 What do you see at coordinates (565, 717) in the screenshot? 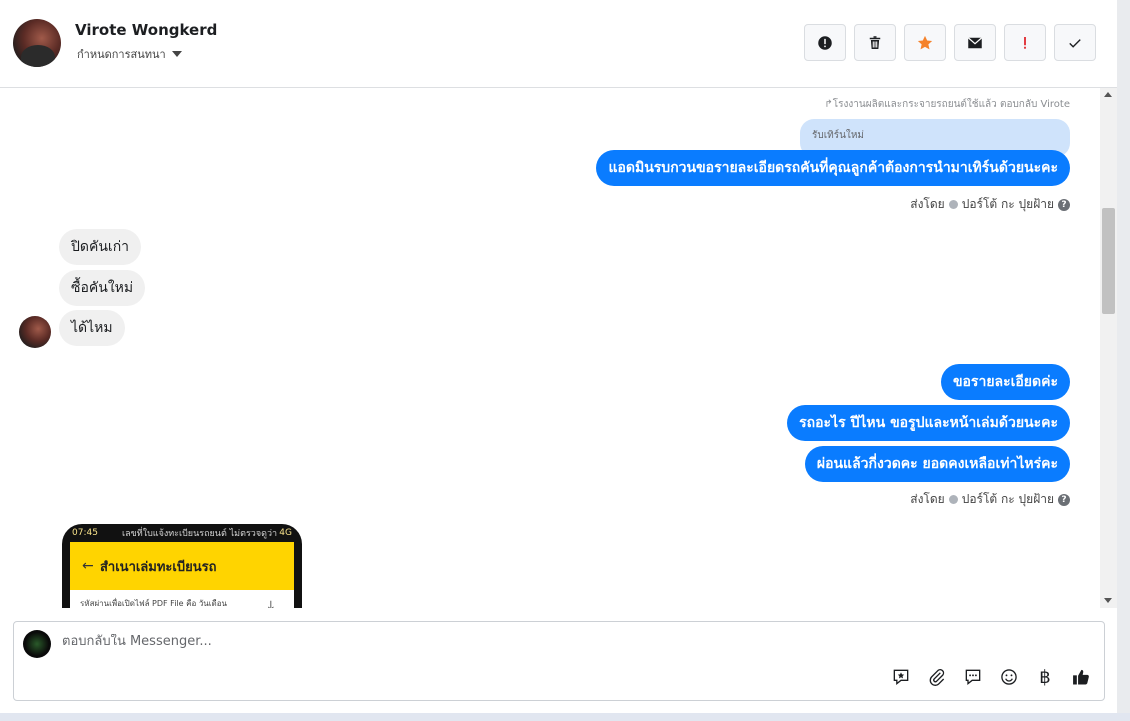
I see `window-bottom-edge` at bounding box center [565, 717].